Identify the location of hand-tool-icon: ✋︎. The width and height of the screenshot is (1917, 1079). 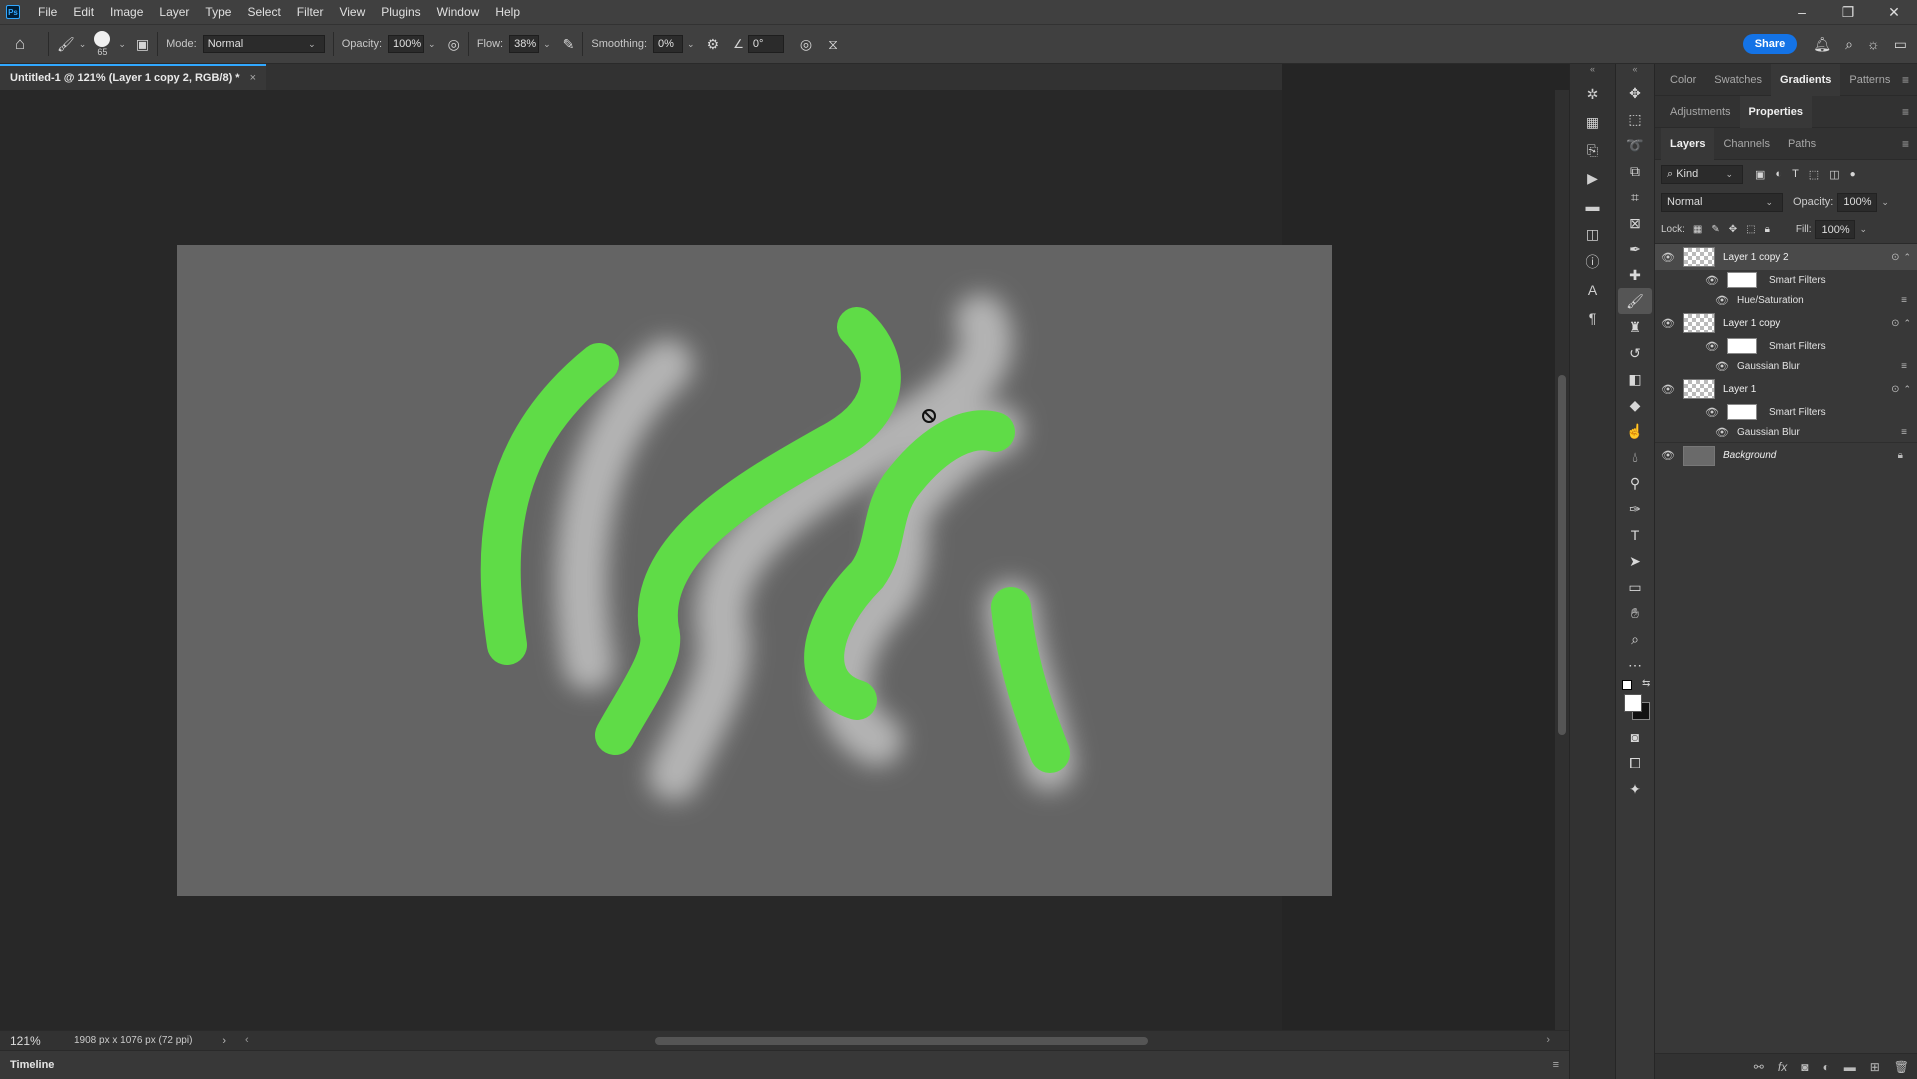
(1635, 613).